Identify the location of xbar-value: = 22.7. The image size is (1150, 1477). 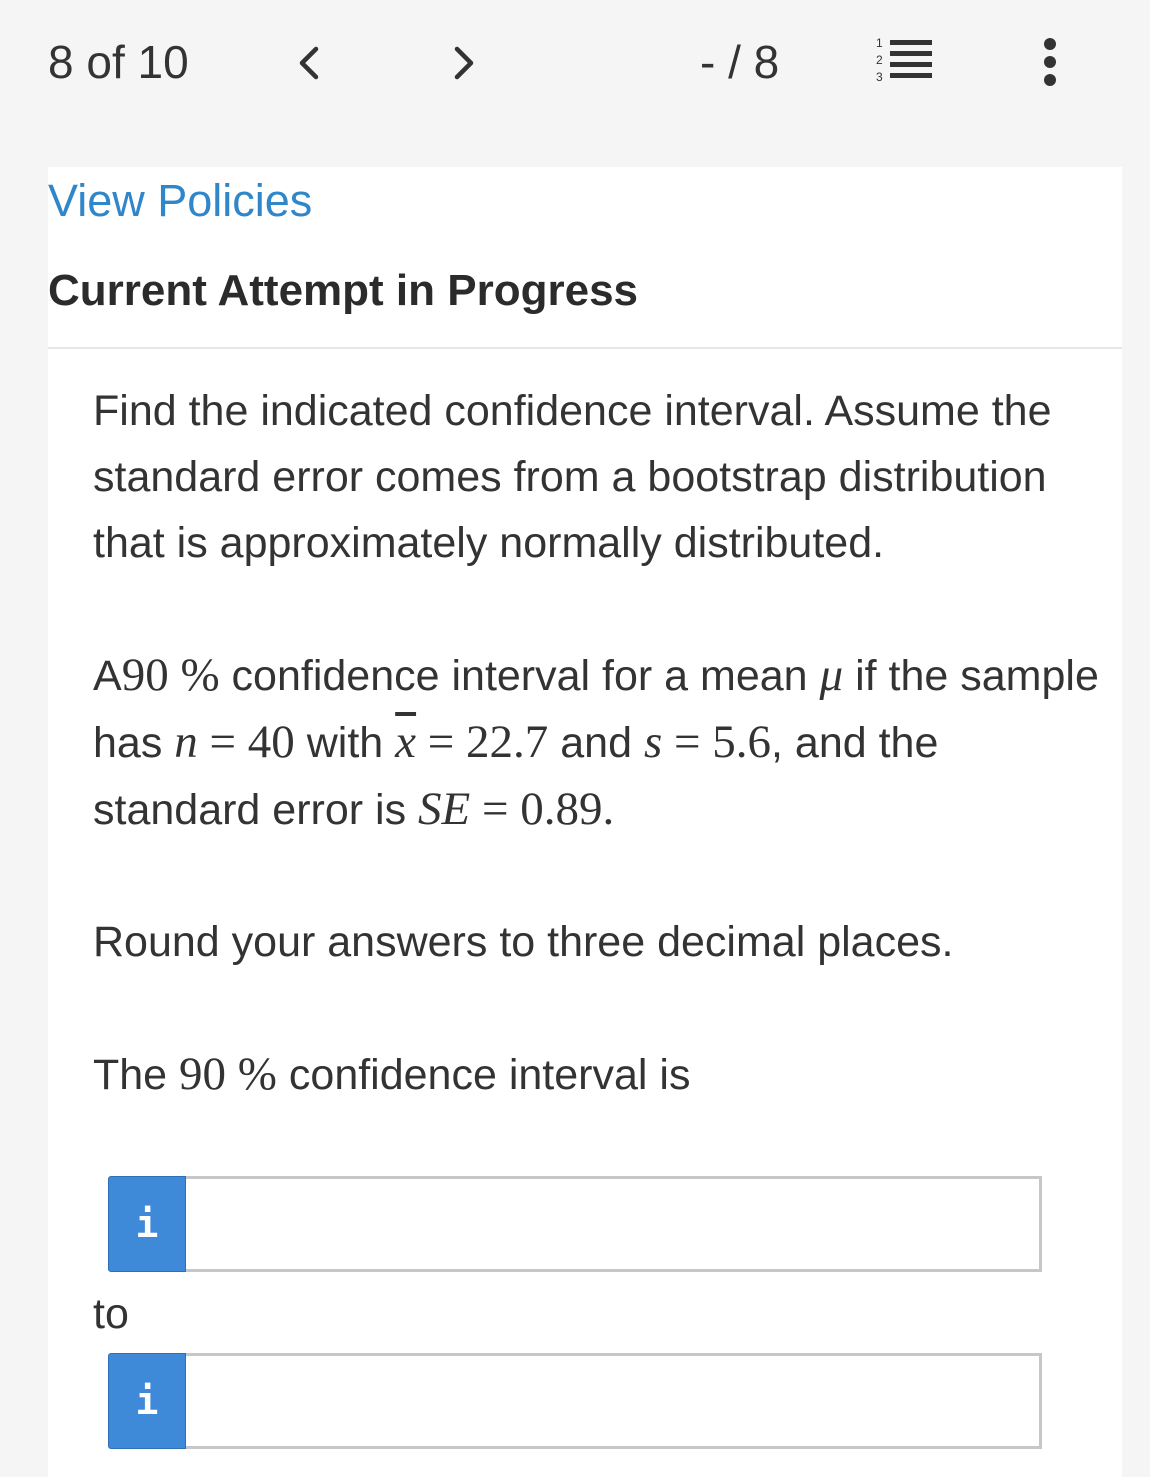
(482, 742).